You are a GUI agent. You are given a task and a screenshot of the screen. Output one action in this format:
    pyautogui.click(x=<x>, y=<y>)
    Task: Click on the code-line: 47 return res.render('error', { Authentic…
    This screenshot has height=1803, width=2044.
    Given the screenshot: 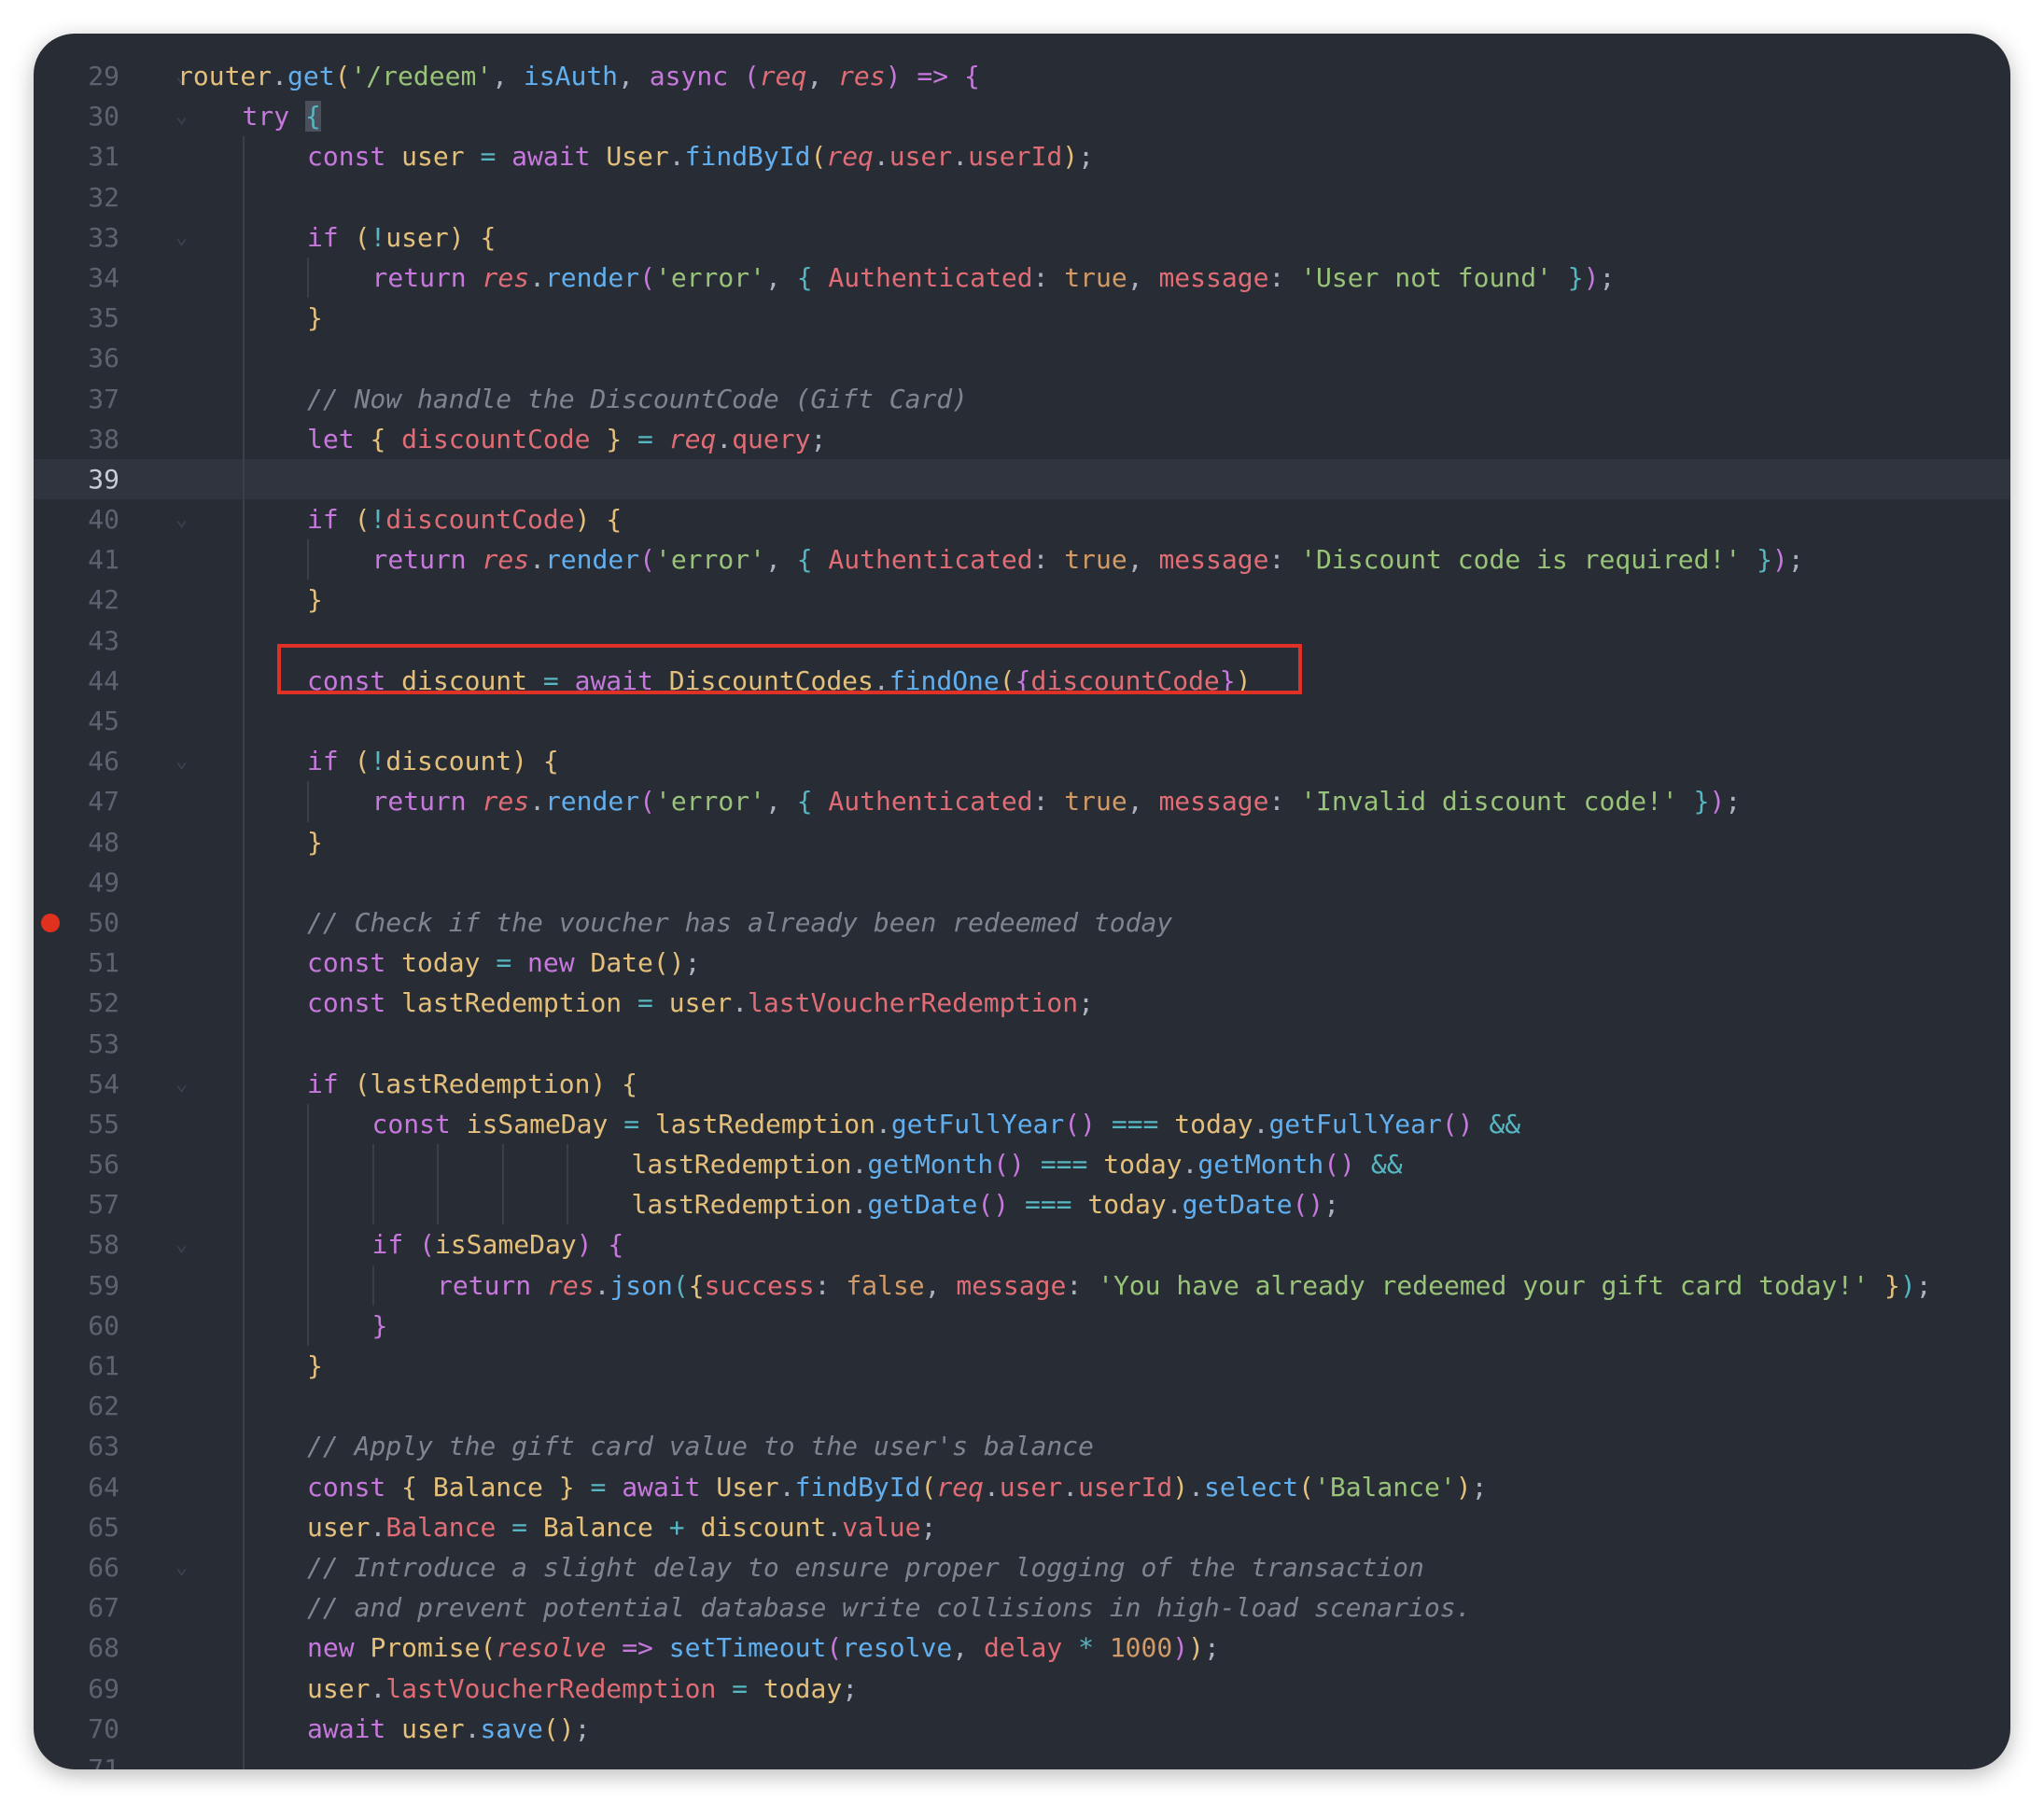 What is the action you would take?
    pyautogui.click(x=1022, y=801)
    